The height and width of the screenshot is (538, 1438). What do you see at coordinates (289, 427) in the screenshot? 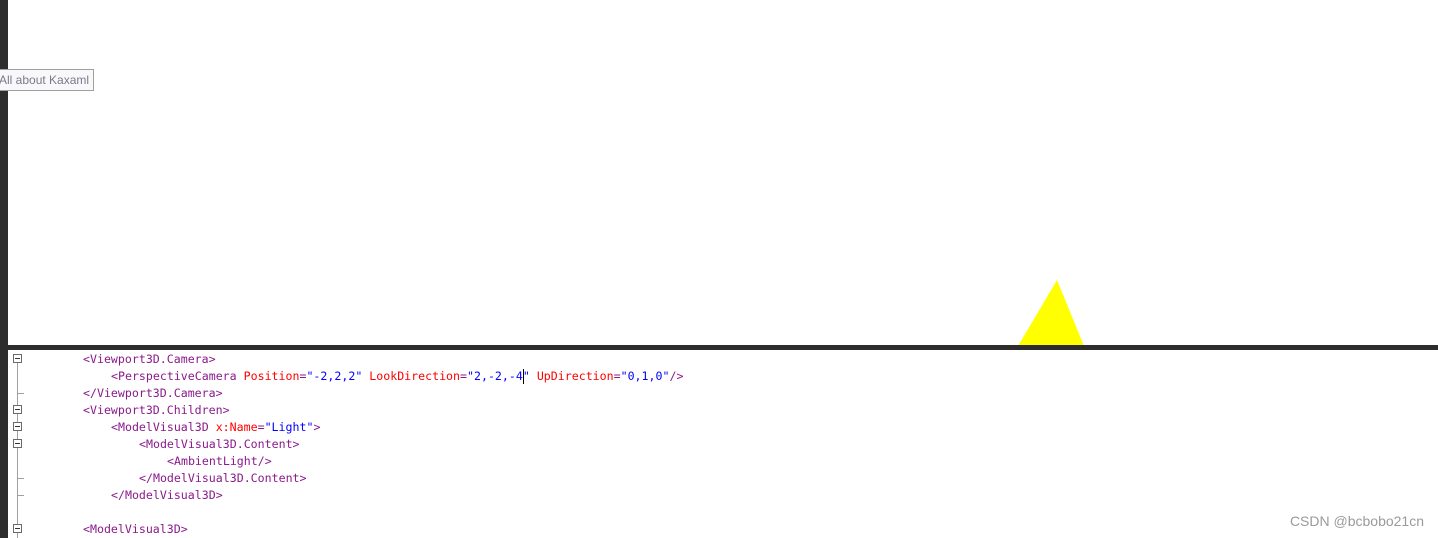
I see `xml-value: "Light"` at bounding box center [289, 427].